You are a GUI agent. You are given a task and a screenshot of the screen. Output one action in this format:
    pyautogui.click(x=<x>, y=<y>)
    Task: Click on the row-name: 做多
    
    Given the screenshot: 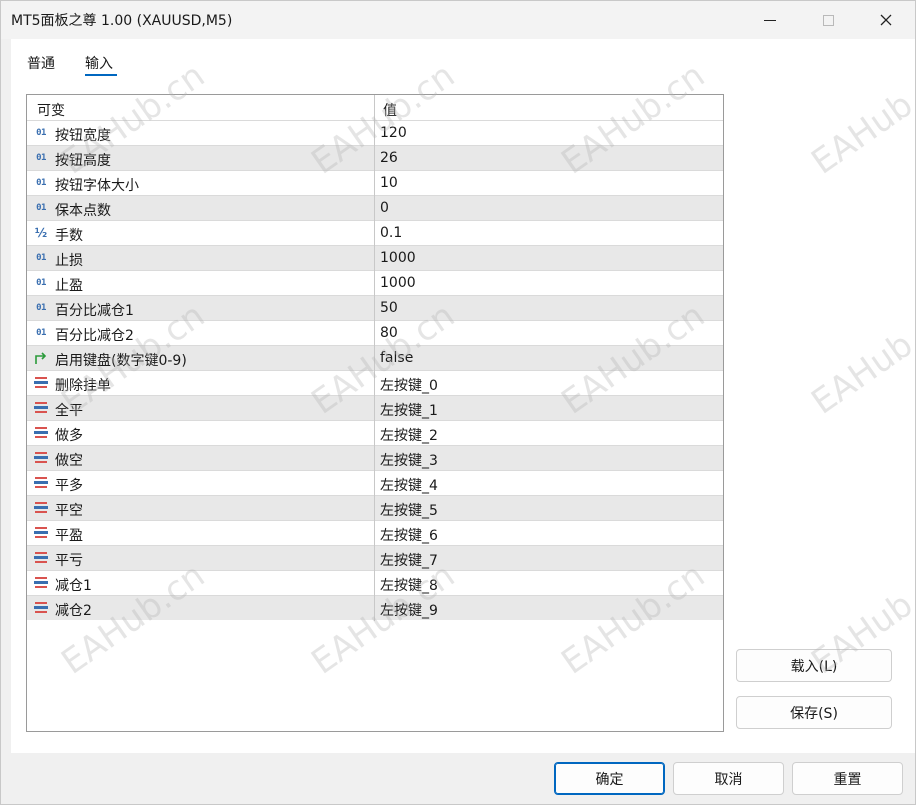 What is the action you would take?
    pyautogui.click(x=69, y=436)
    